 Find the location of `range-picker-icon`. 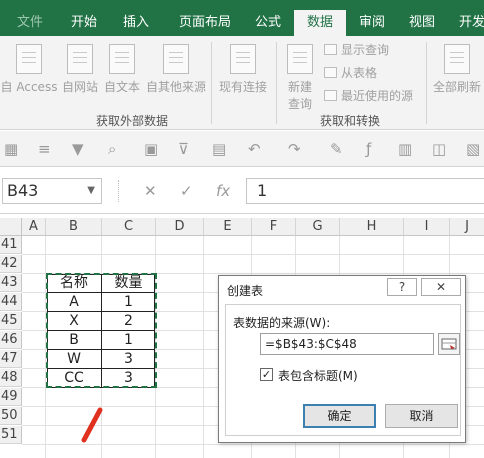

range-picker-icon is located at coordinates (449, 344).